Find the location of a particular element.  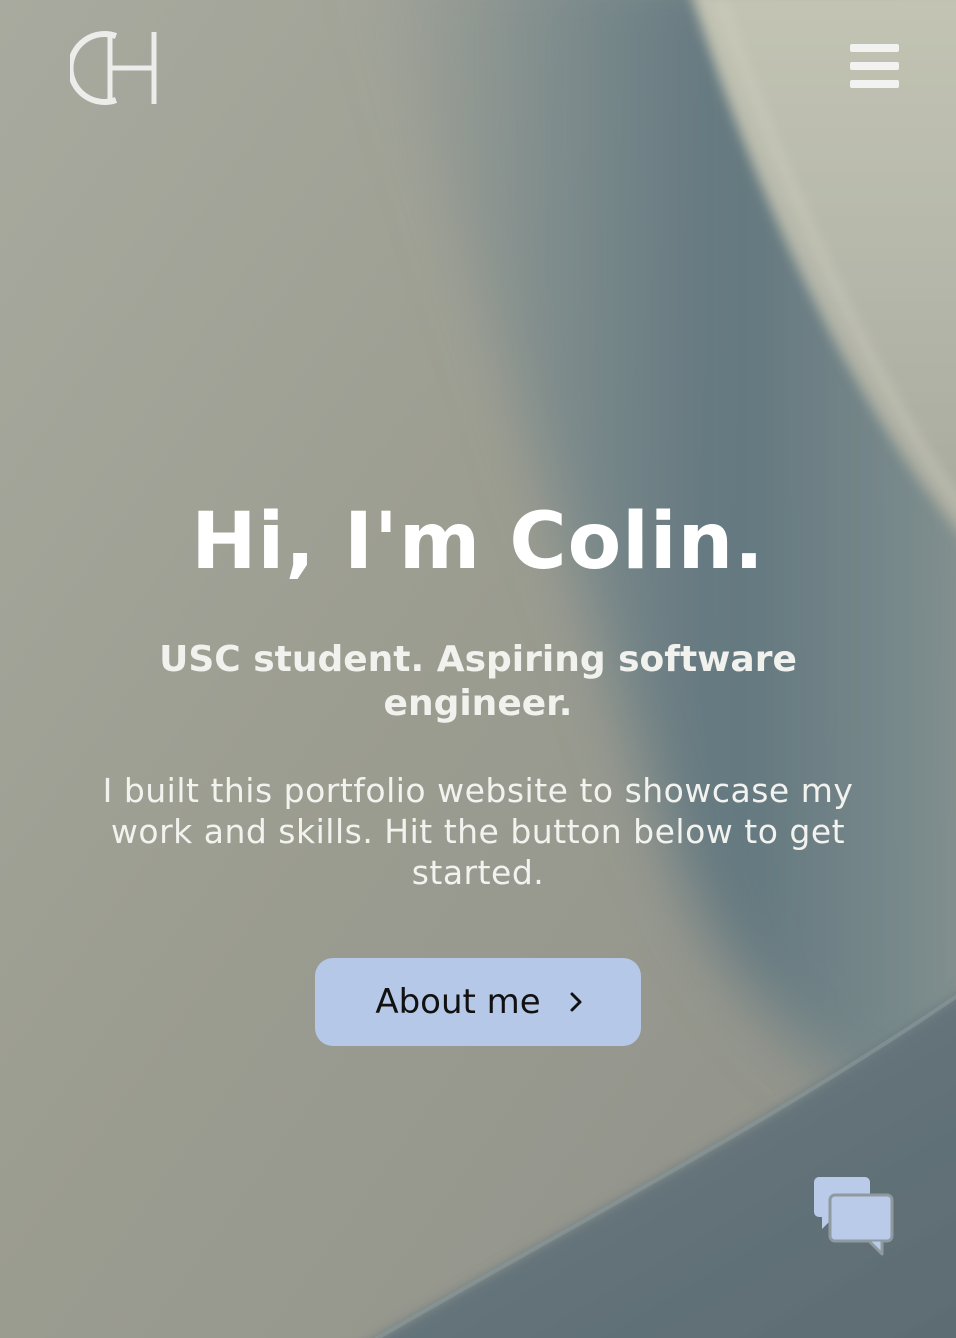

hero-subtitle: USC student. Aspiring software engineer. is located at coordinates (478, 681).